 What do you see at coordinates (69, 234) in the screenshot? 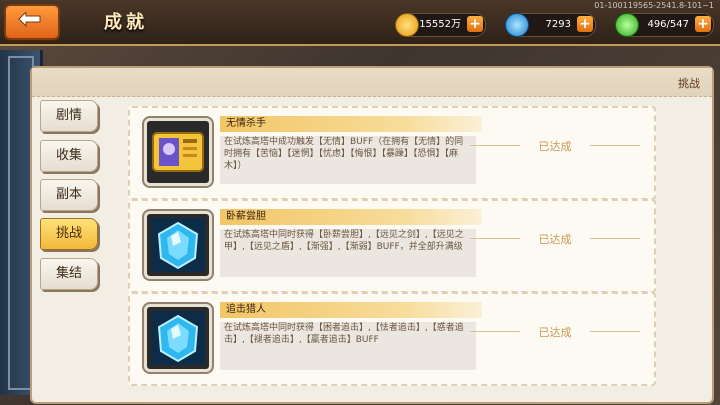
I see `tab-challenge: 挑战` at bounding box center [69, 234].